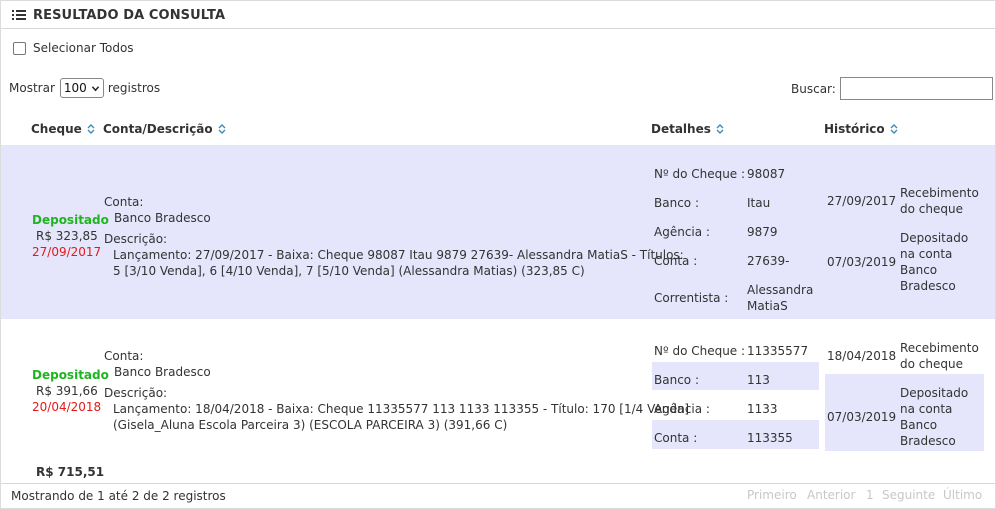 This screenshot has width=996, height=509. Describe the element at coordinates (908, 495) in the screenshot. I see `pagination-next: Seguinte` at that location.